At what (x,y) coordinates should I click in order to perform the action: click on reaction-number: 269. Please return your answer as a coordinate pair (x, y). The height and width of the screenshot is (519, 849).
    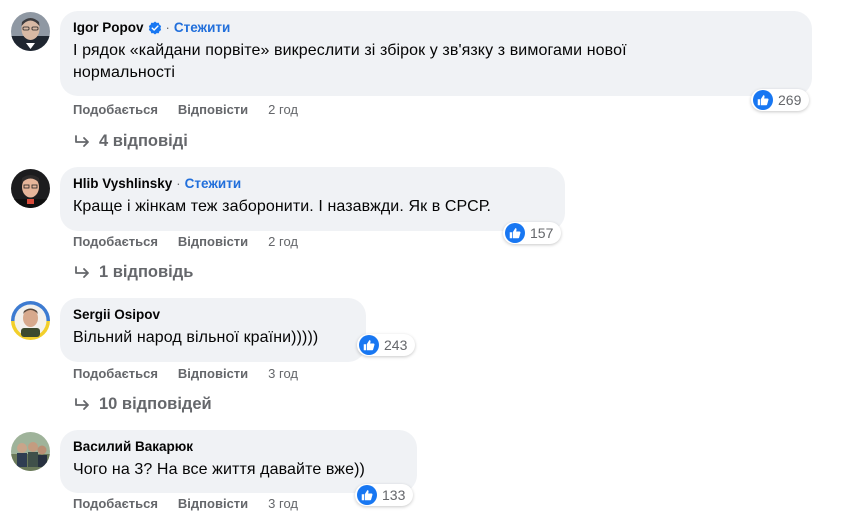
    Looking at the image, I should click on (790, 100).